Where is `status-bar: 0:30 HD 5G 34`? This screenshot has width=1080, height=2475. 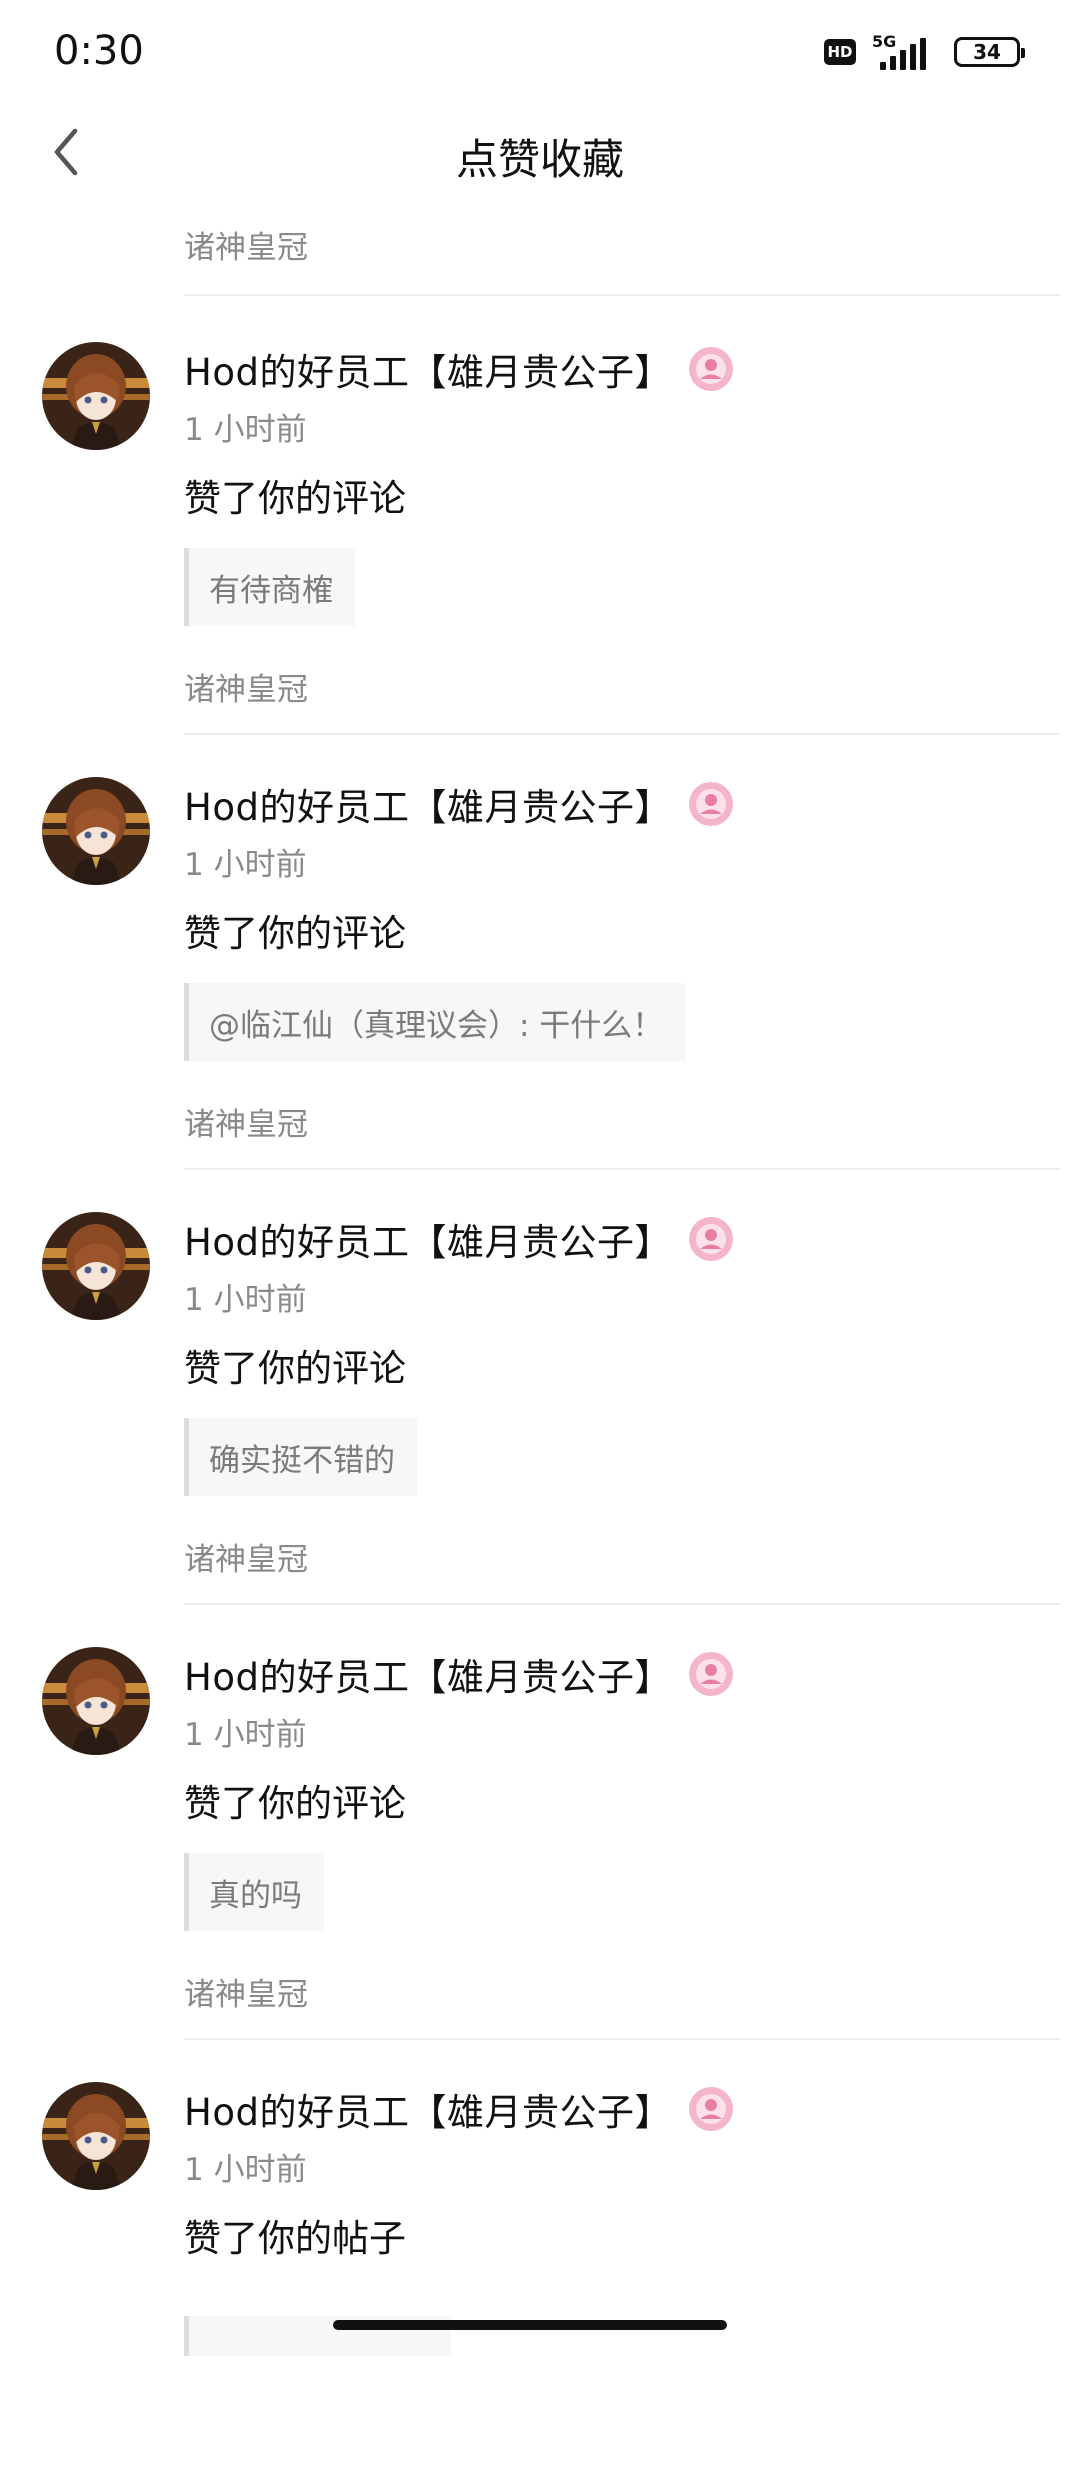 status-bar: 0:30 HD 5G 34 is located at coordinates (540, 50).